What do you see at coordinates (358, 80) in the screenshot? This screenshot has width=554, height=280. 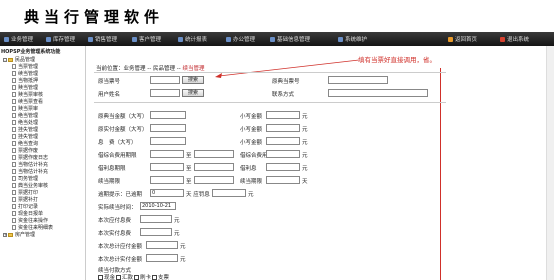 I see `orig-pawn-no-input` at bounding box center [358, 80].